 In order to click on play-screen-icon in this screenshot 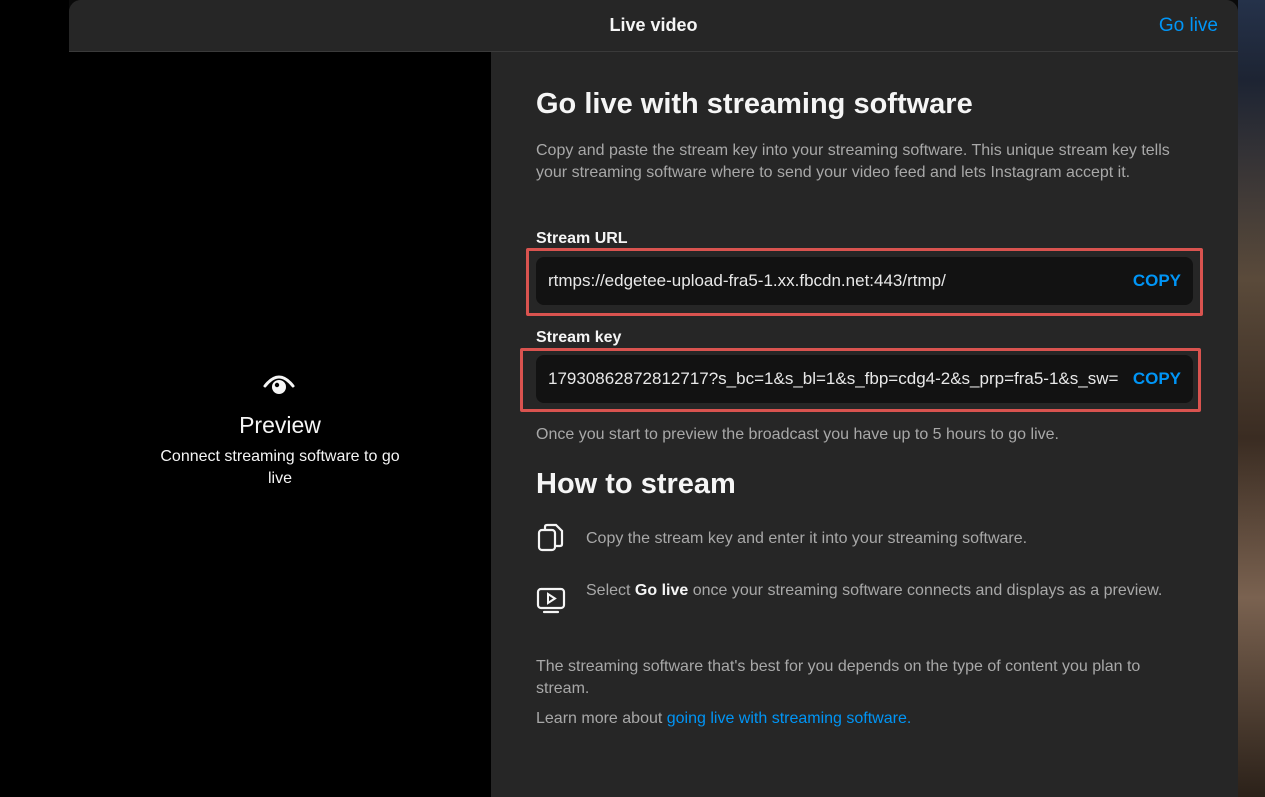, I will do `click(551, 600)`.